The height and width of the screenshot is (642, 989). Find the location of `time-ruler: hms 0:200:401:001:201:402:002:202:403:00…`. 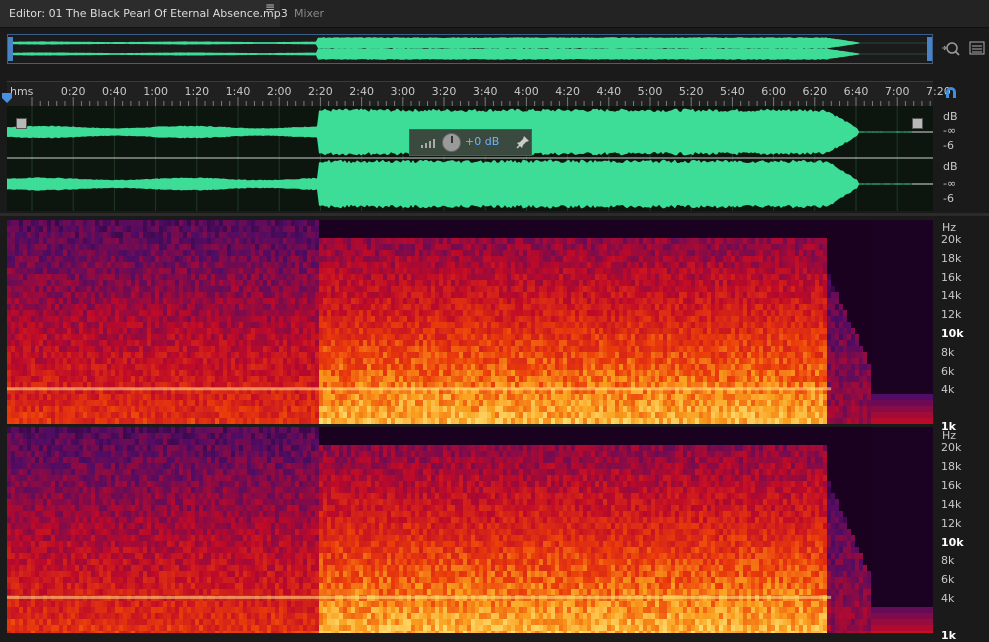

time-ruler: hms 0:200:401:001:201:402:002:202:403:00… is located at coordinates (470, 93).